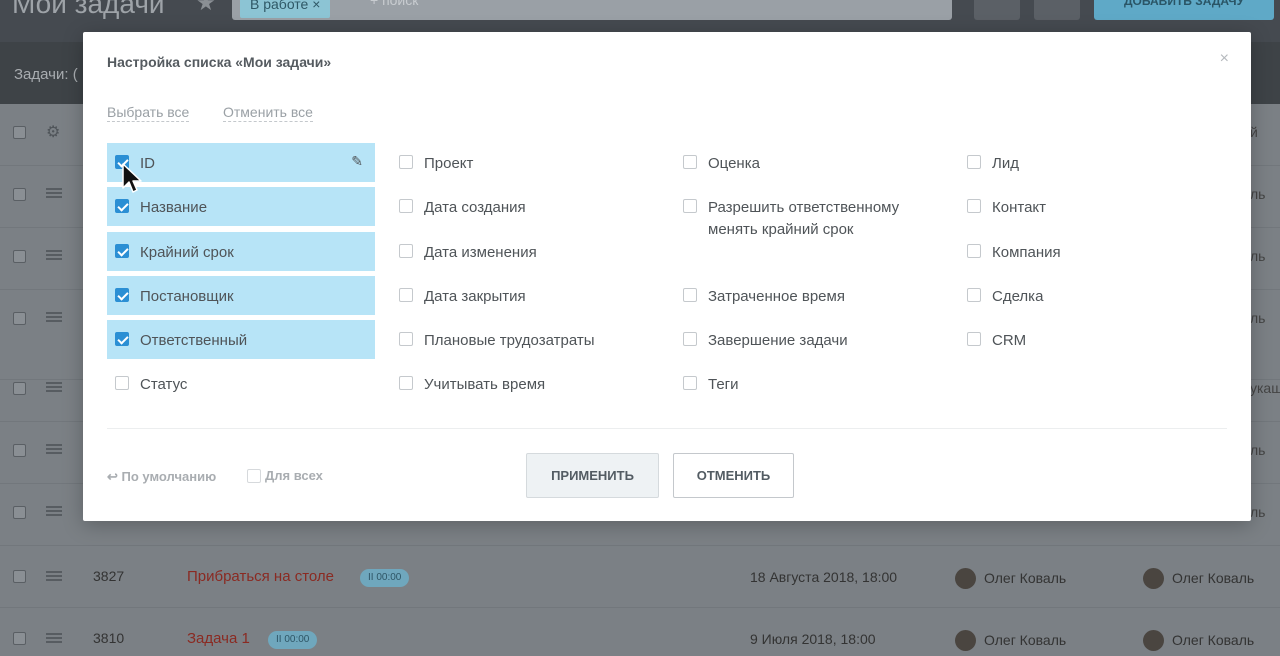  Describe the element at coordinates (161, 477) in the screenshot. I see `reset-default-link: ↩ По умолчанию` at that location.